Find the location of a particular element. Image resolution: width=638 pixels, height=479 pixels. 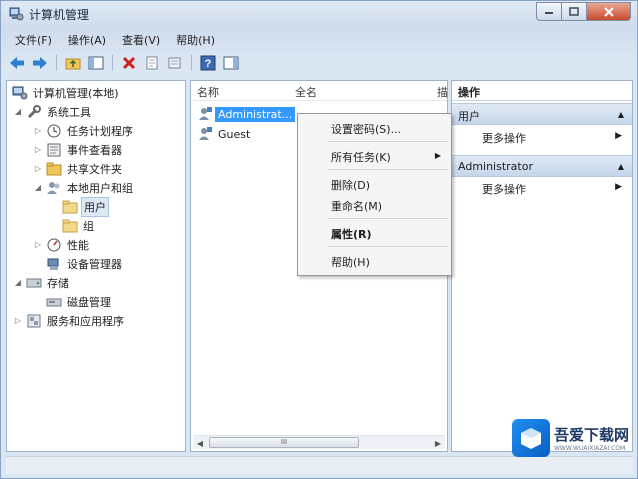

maximize-button is located at coordinates (574, 11).